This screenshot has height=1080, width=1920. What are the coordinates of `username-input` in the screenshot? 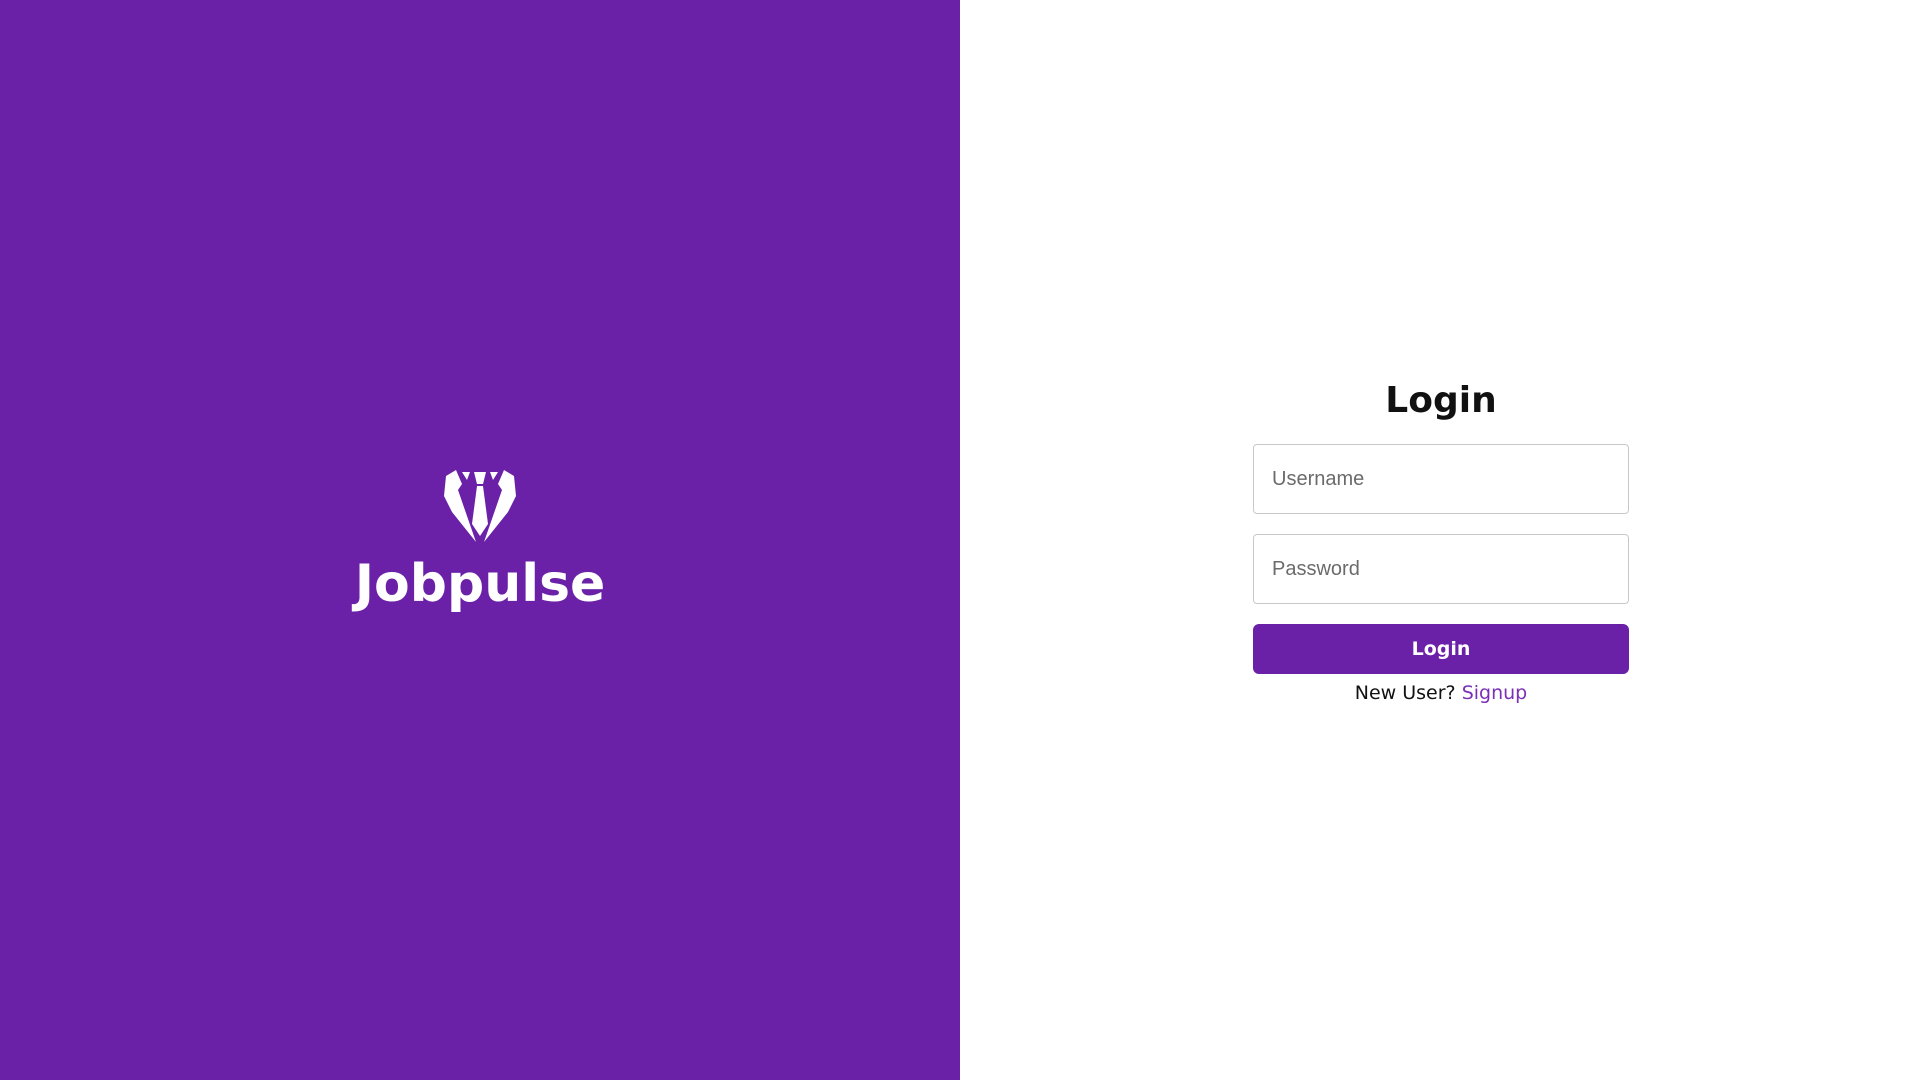 It's located at (1441, 479).